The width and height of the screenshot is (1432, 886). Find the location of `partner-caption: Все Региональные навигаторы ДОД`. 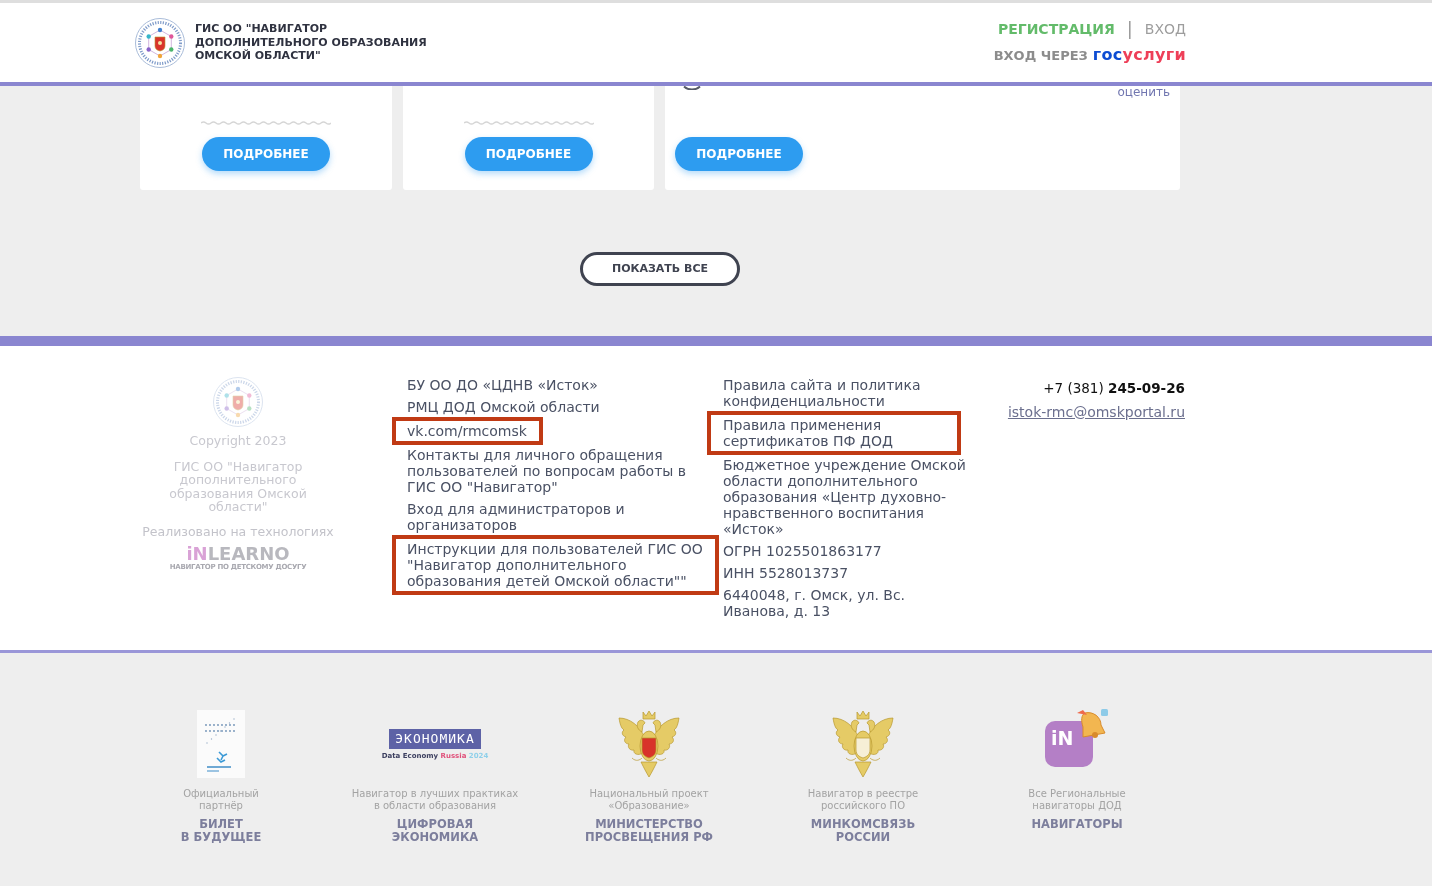

partner-caption: Все Региональные навигаторы ДОД is located at coordinates (1077, 800).